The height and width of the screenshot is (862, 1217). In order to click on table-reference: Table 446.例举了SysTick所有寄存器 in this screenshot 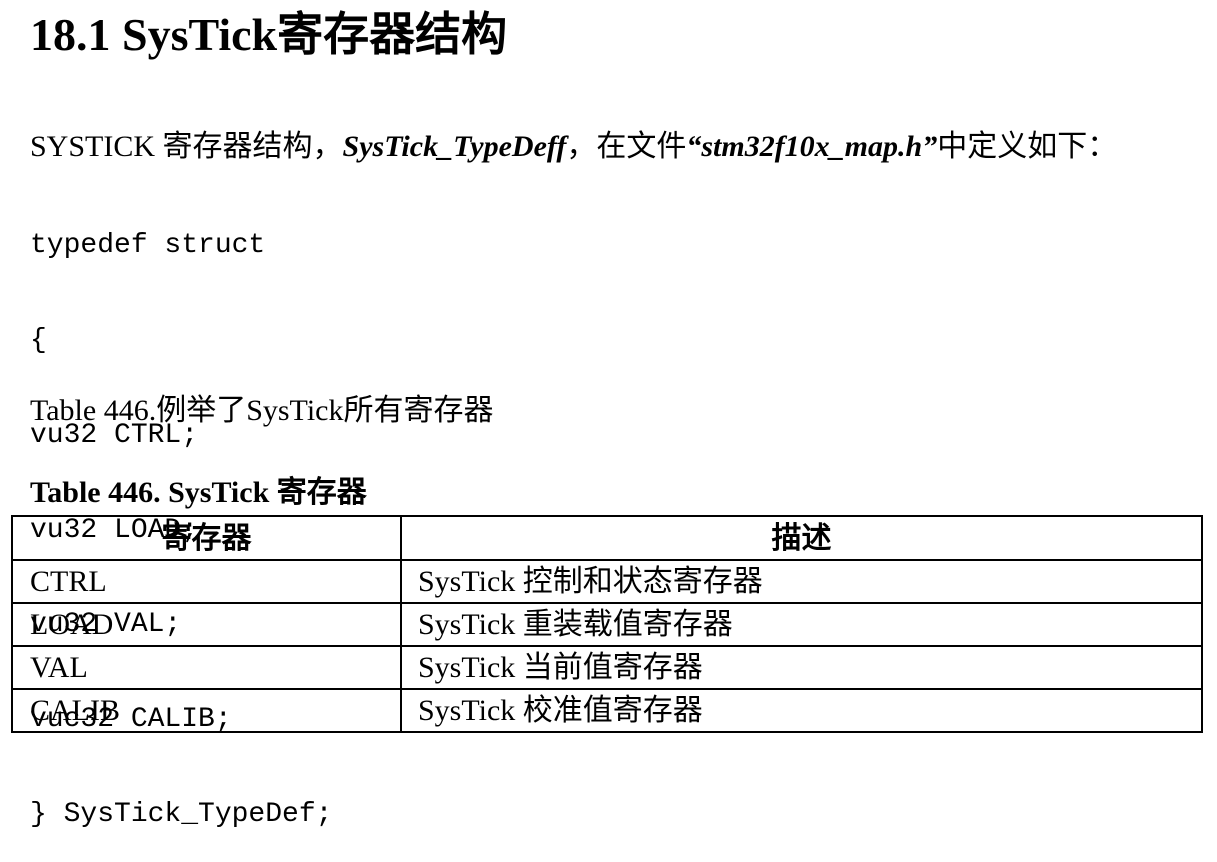, I will do `click(262, 410)`.